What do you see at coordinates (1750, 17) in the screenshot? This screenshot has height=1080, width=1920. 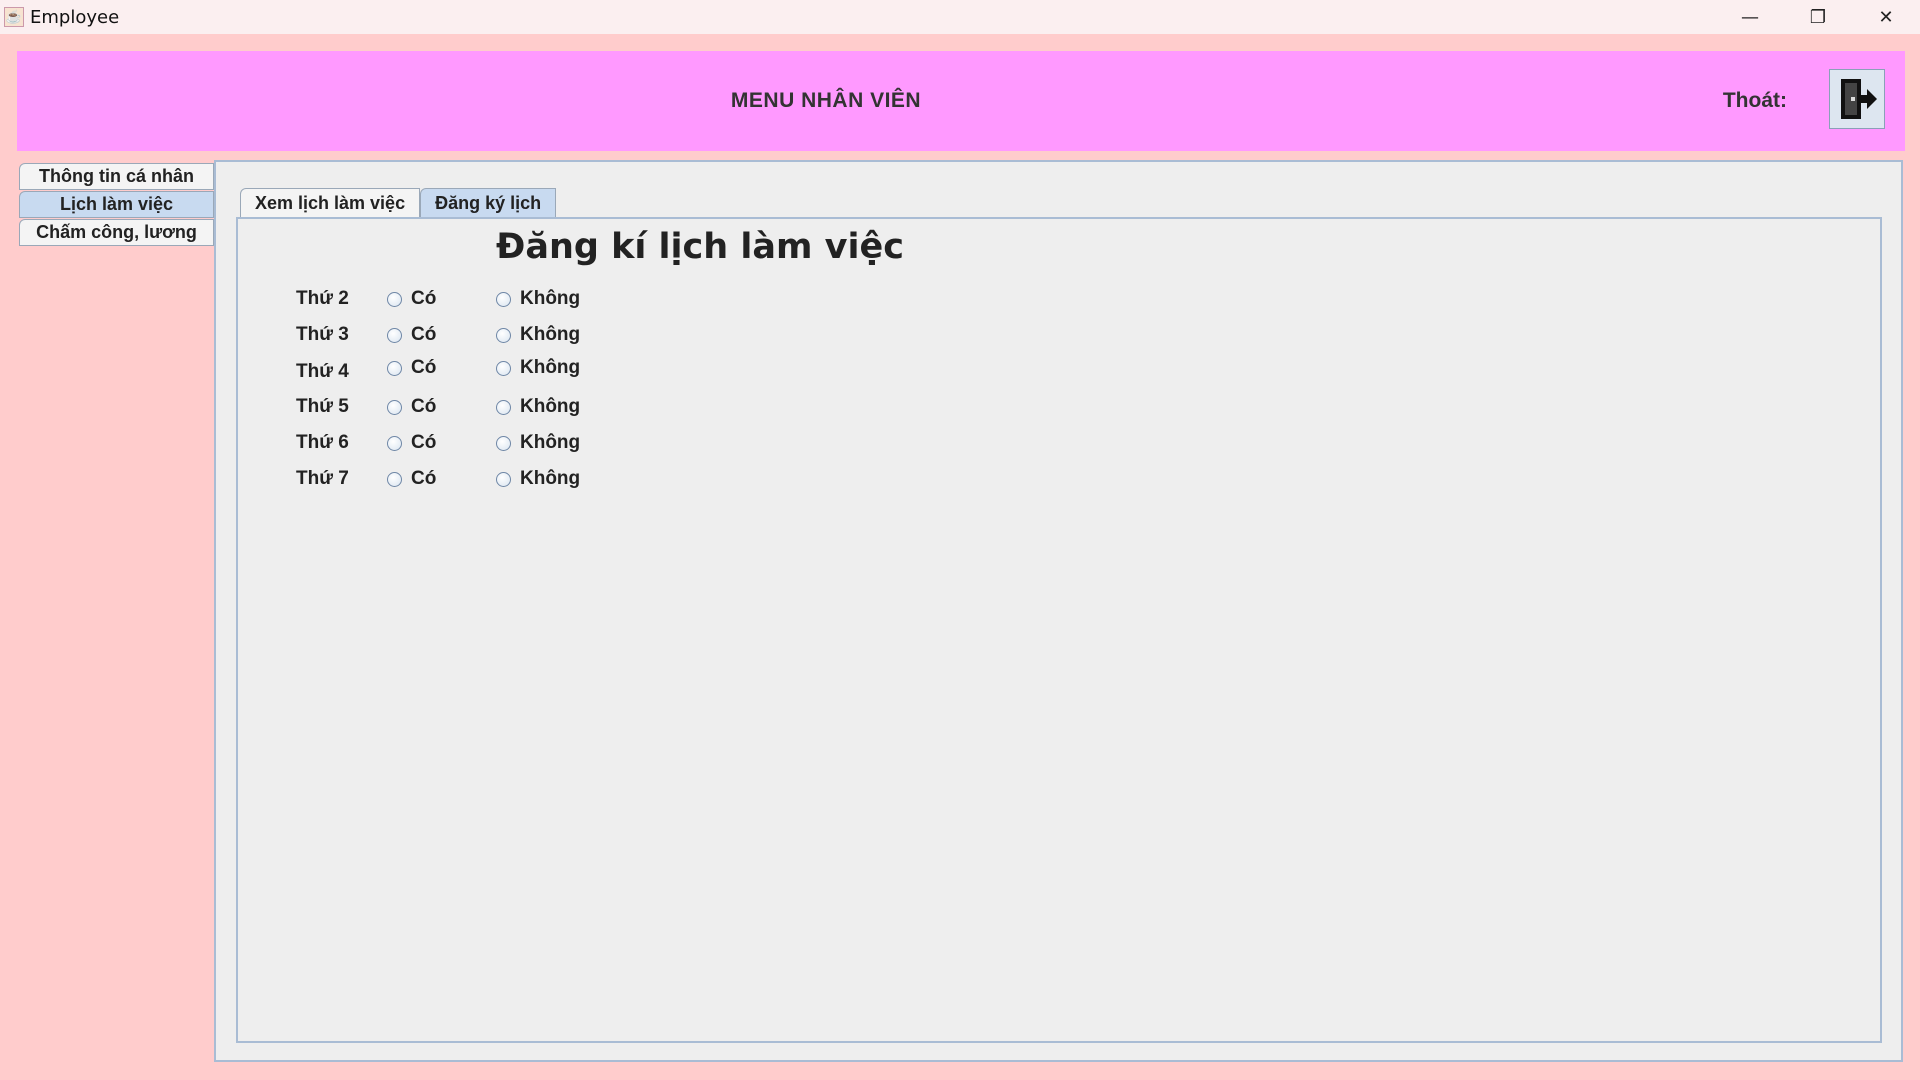 I see `minimize-button: —` at bounding box center [1750, 17].